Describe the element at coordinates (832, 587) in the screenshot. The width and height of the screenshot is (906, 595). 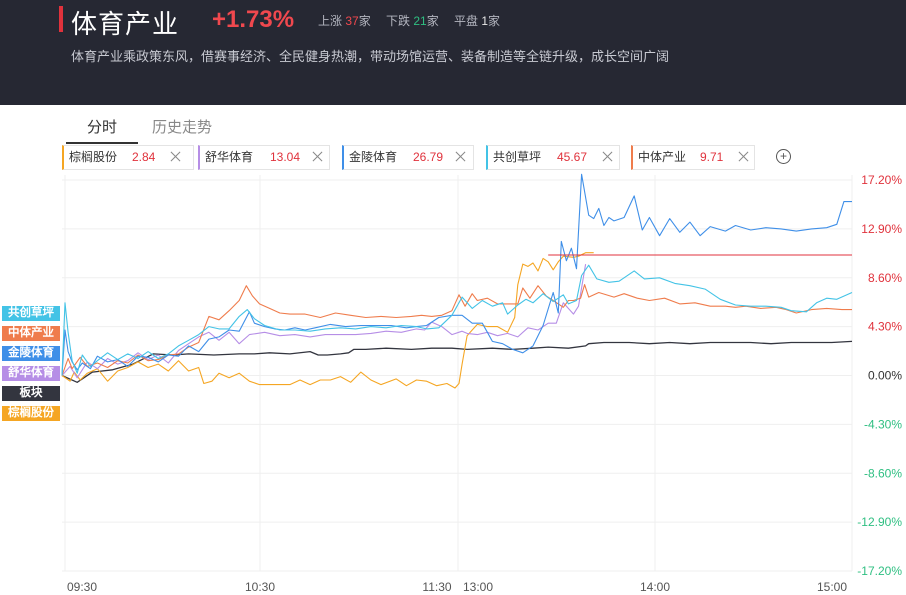
I see `x-tick-label: 15:00` at that location.